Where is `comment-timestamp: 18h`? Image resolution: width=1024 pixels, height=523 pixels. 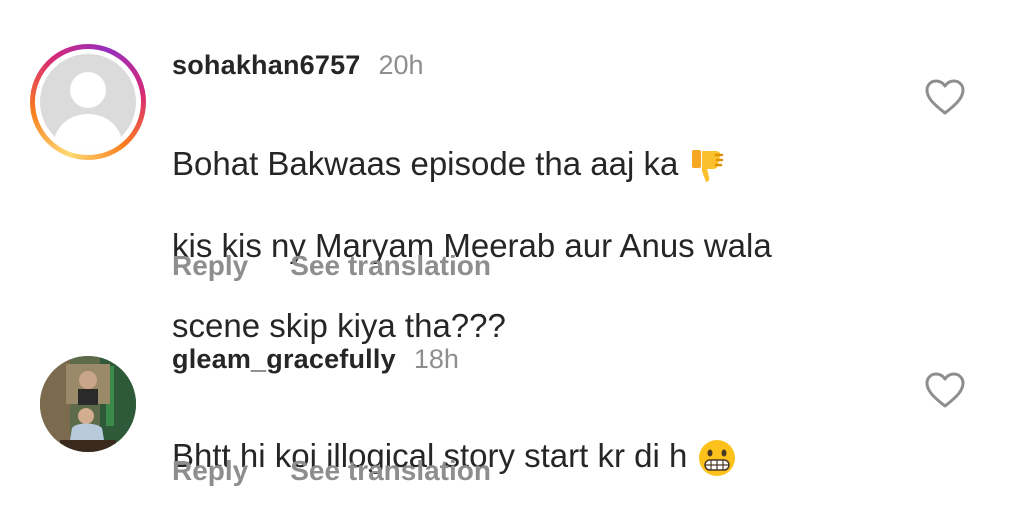
comment-timestamp: 18h is located at coordinates (436, 359).